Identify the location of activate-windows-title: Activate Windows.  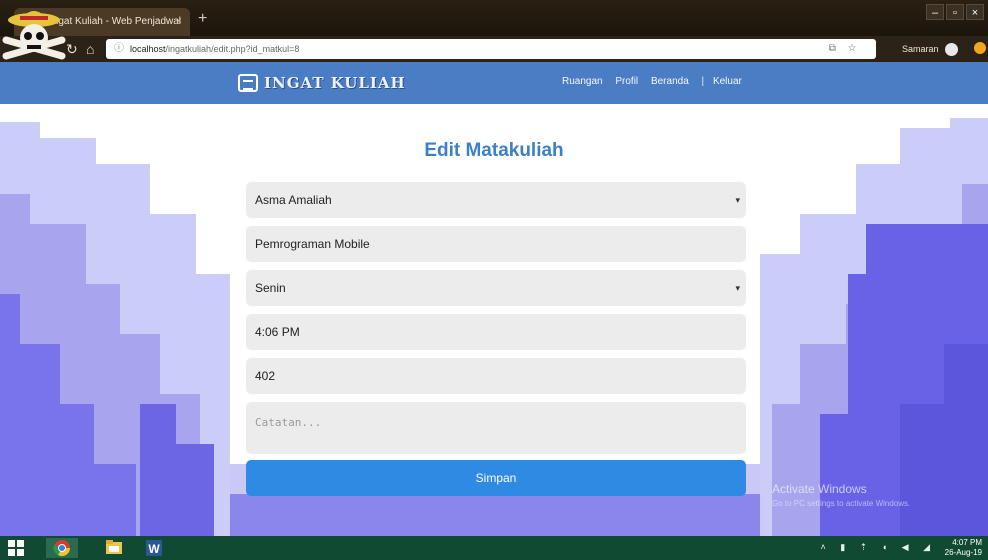
(819, 489).